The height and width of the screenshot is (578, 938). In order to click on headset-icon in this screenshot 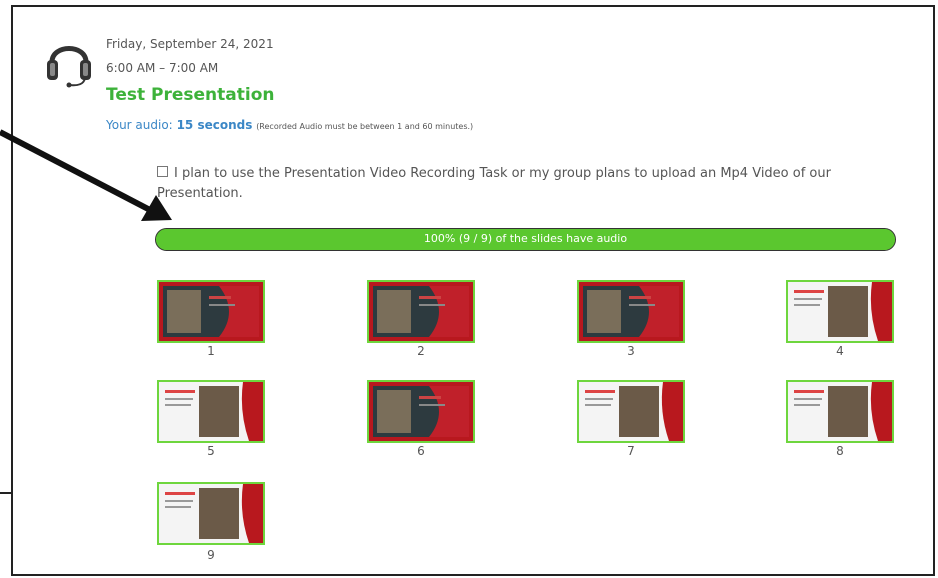, I will do `click(69, 60)`.